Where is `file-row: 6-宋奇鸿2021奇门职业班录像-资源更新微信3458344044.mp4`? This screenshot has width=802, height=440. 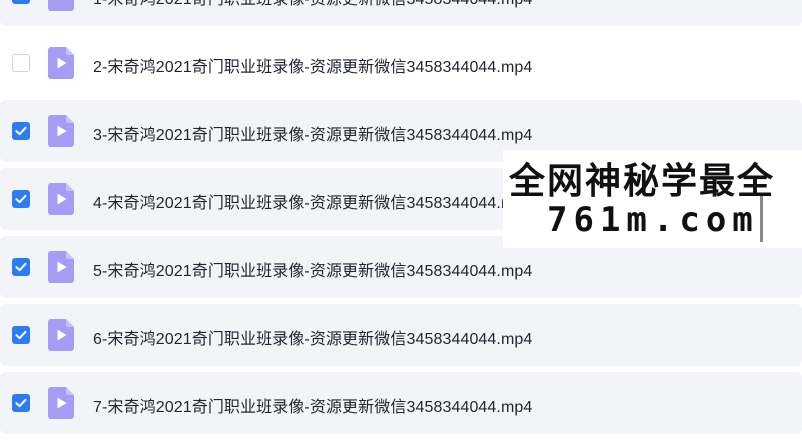 file-row: 6-宋奇鸿2021奇门职业班录像-资源更新微信3458344044.mp4 is located at coordinates (401, 335).